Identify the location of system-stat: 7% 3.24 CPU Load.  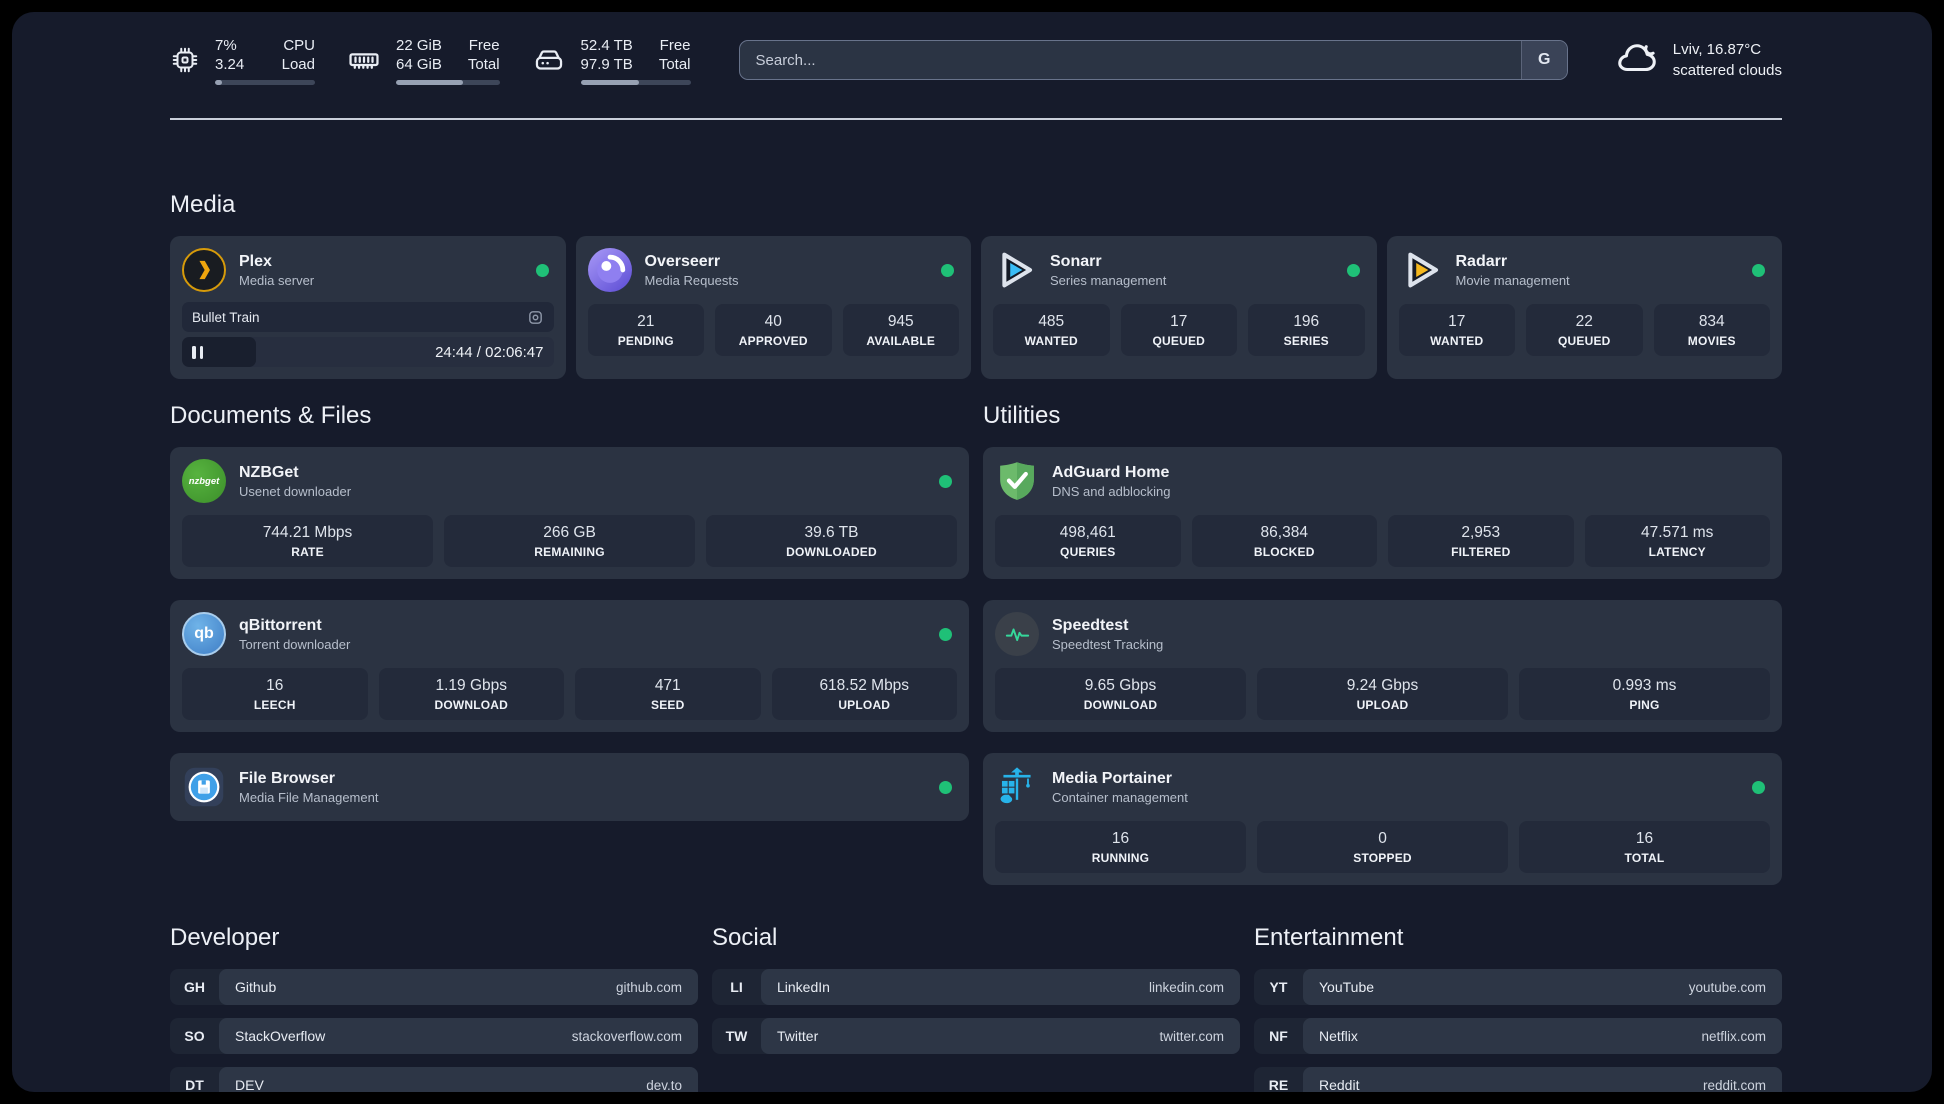
(242, 60).